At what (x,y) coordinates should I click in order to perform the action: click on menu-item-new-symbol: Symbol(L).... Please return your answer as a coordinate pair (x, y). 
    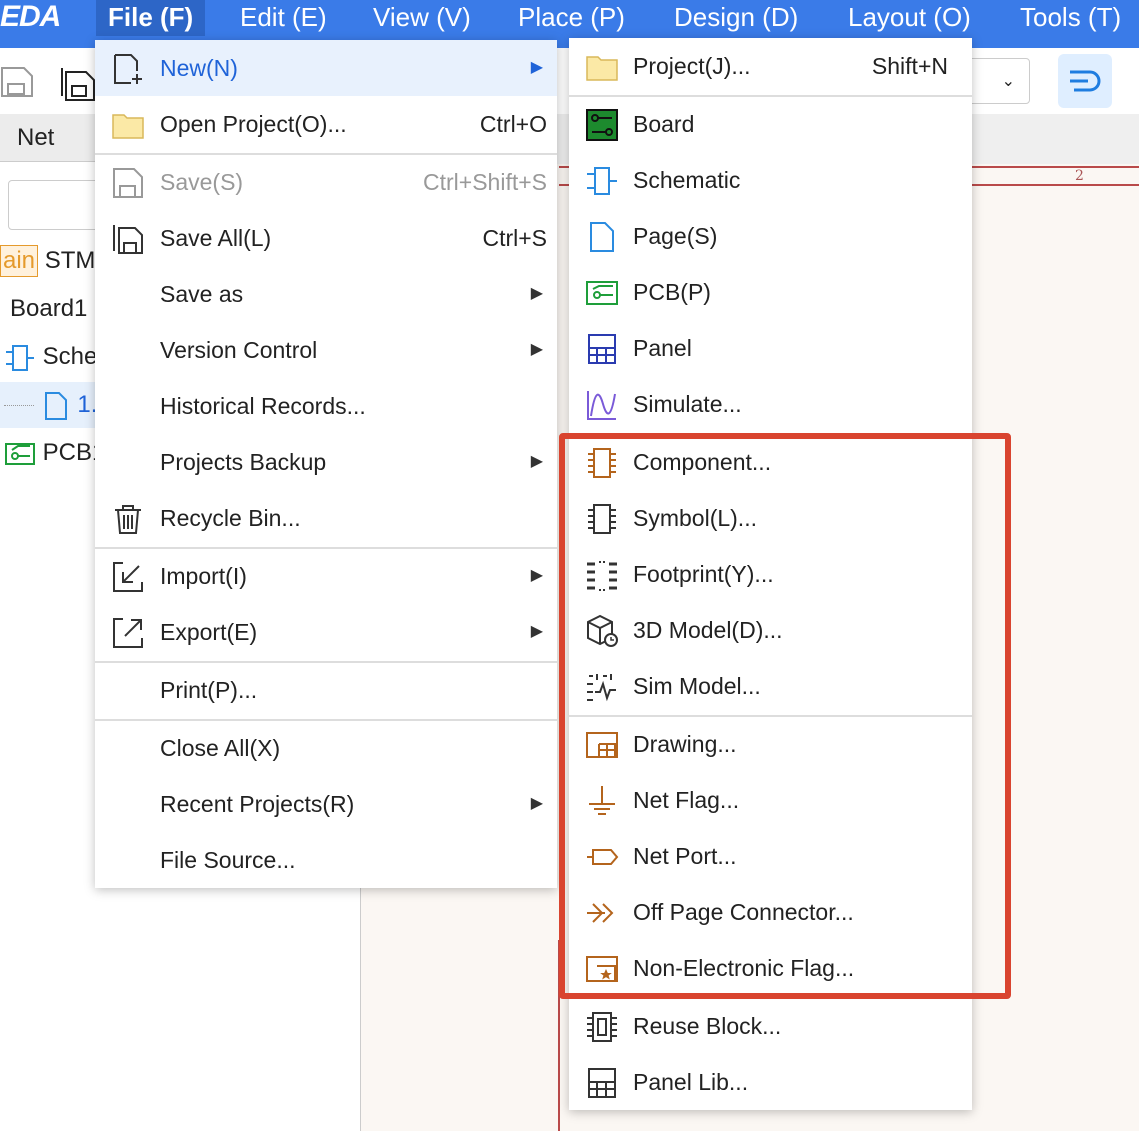
    Looking at the image, I should click on (770, 518).